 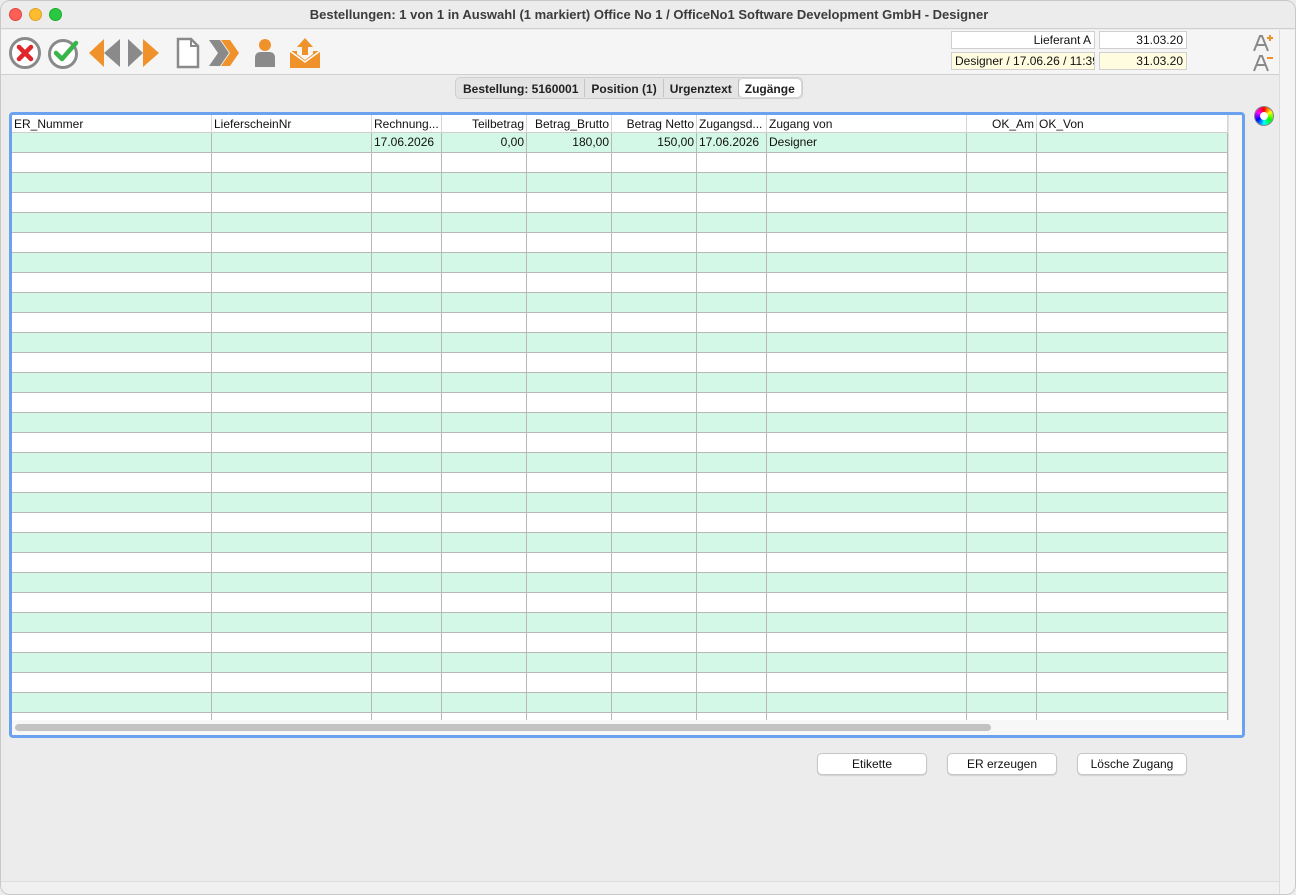 What do you see at coordinates (569, 143) in the screenshot?
I see `cell-betrag_brutto: 180,00` at bounding box center [569, 143].